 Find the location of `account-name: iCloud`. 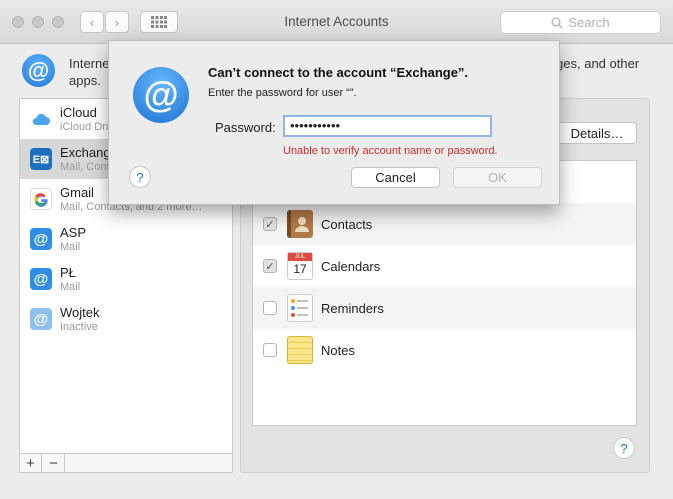

account-name: iCloud is located at coordinates (78, 112).